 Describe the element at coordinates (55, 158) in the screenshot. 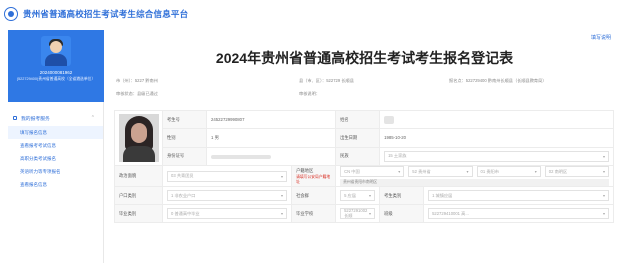

I see `menu-item-vocational: 高职分类考试报名` at that location.